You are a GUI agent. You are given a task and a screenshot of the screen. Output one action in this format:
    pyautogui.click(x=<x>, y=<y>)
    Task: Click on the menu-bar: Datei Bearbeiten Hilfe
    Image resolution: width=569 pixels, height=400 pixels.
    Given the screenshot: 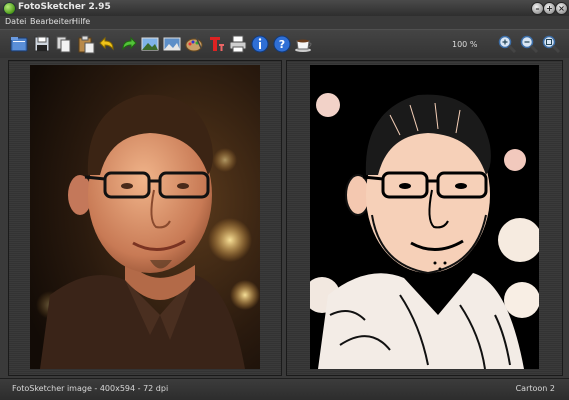 What is the action you would take?
    pyautogui.click(x=284, y=22)
    